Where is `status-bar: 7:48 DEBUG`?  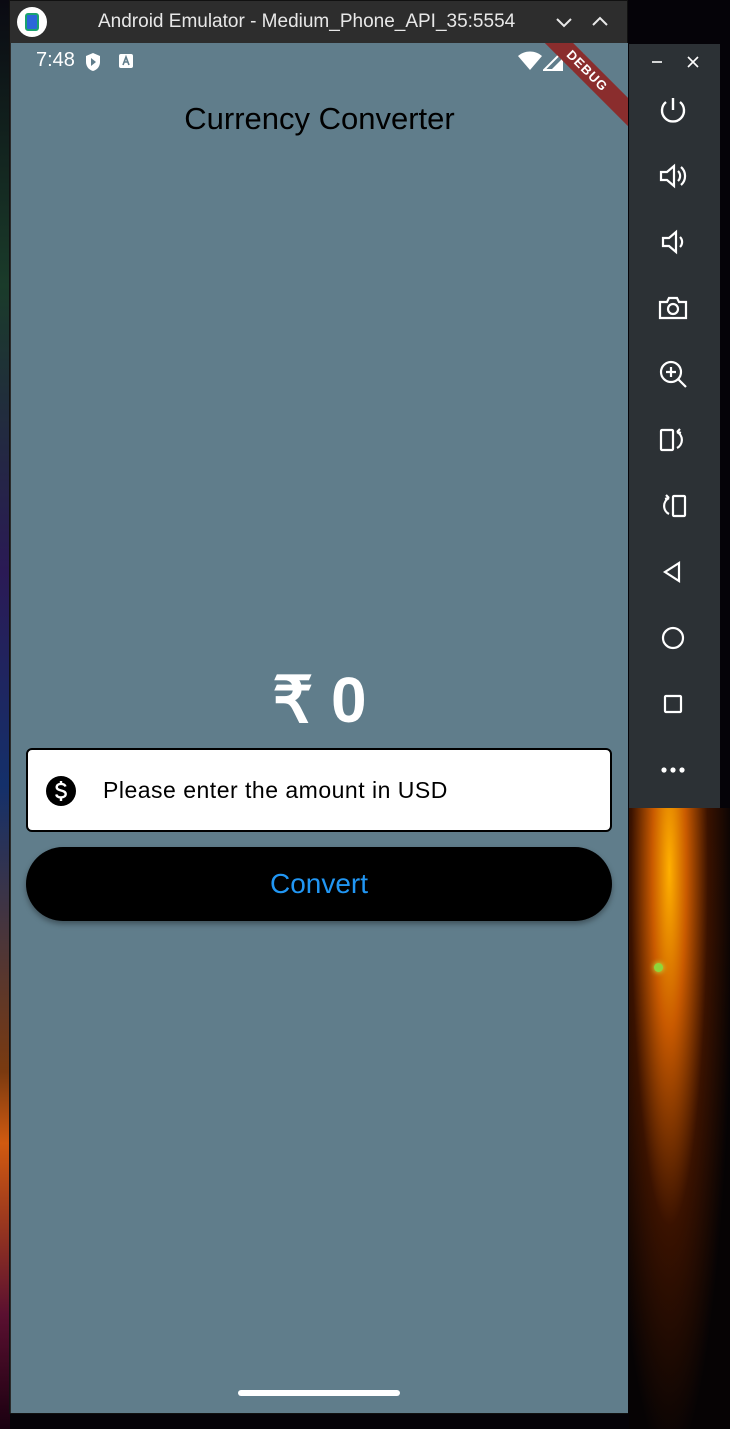 status-bar: 7:48 DEBUG is located at coordinates (319, 87).